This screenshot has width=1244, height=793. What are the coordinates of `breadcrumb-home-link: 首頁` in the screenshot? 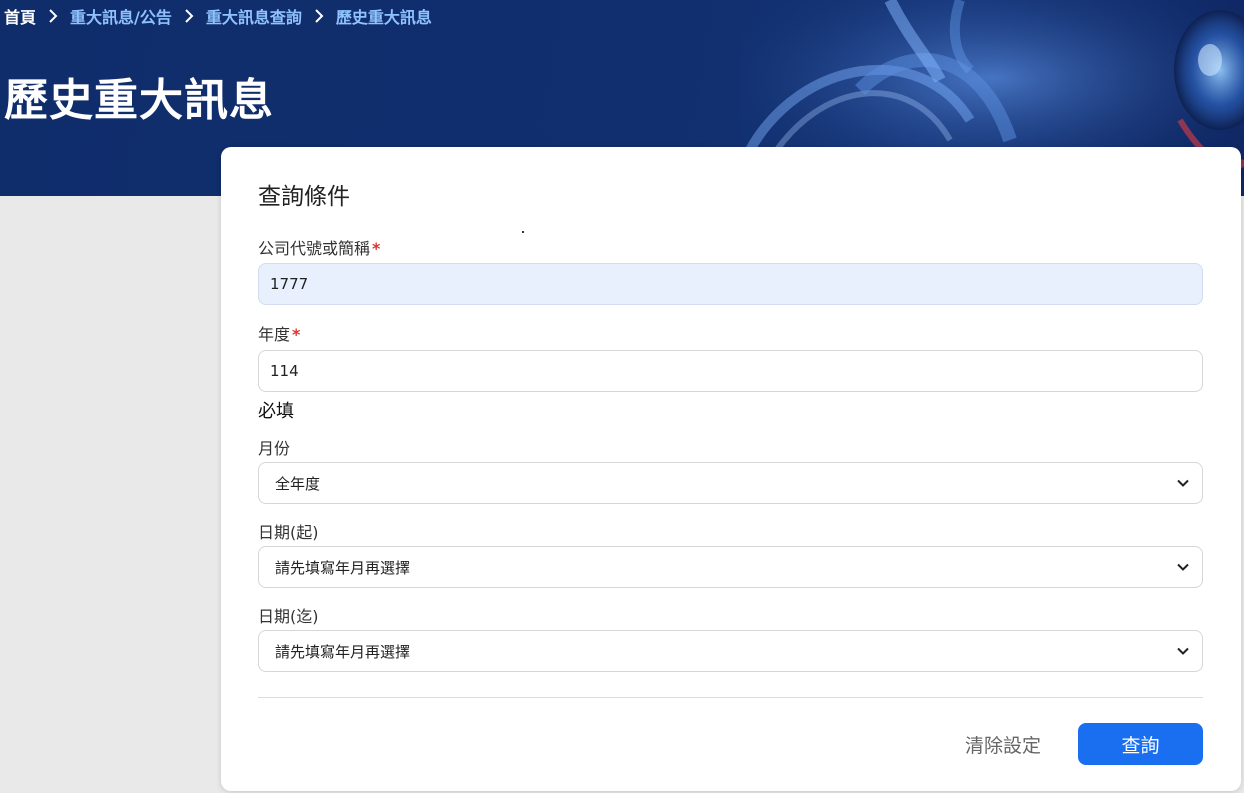 It's located at (20, 16).